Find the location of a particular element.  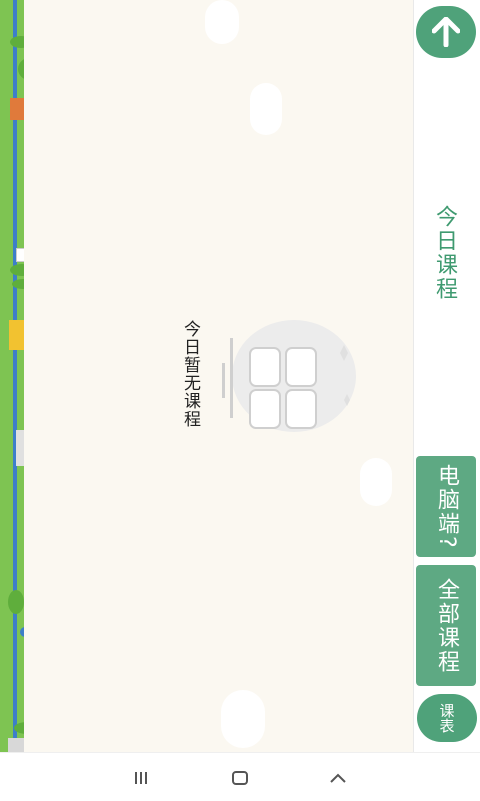

schedule-button: 课表 is located at coordinates (447, 718).